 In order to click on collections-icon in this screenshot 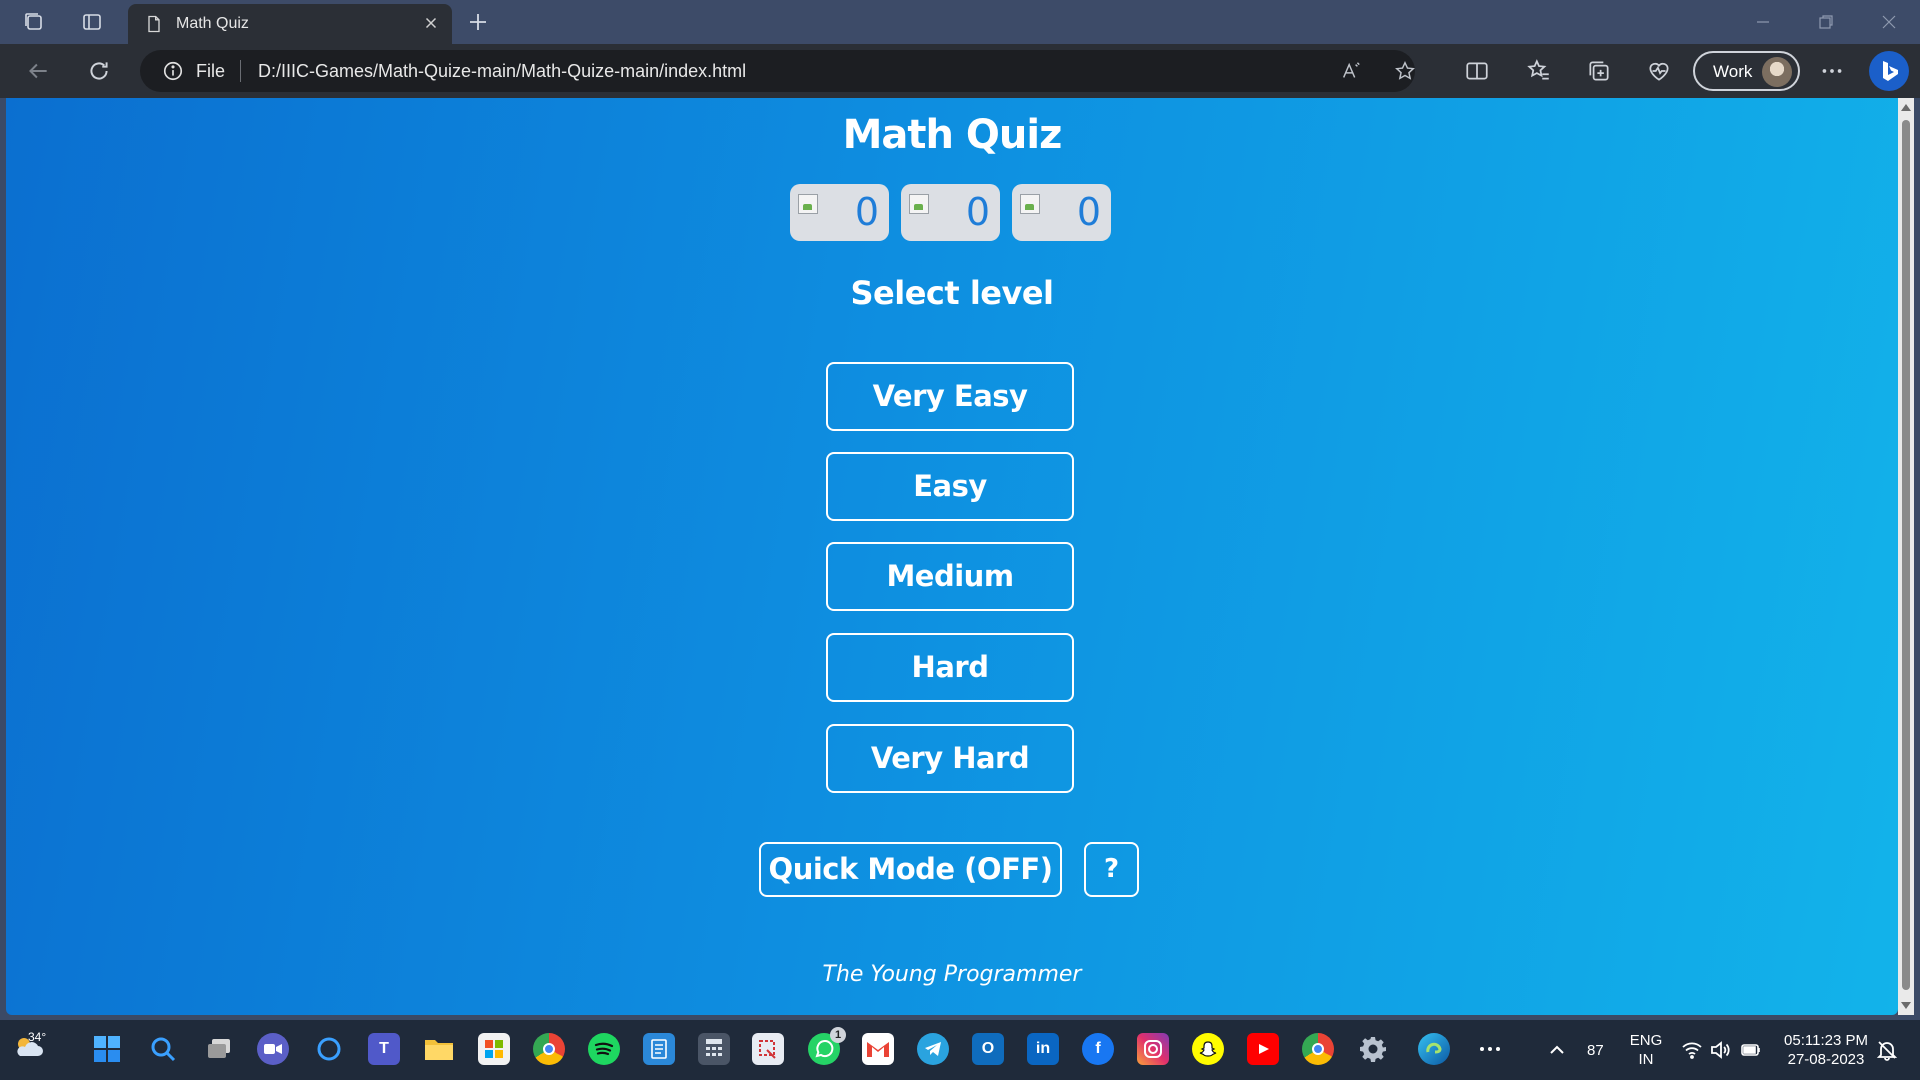, I will do `click(1599, 71)`.